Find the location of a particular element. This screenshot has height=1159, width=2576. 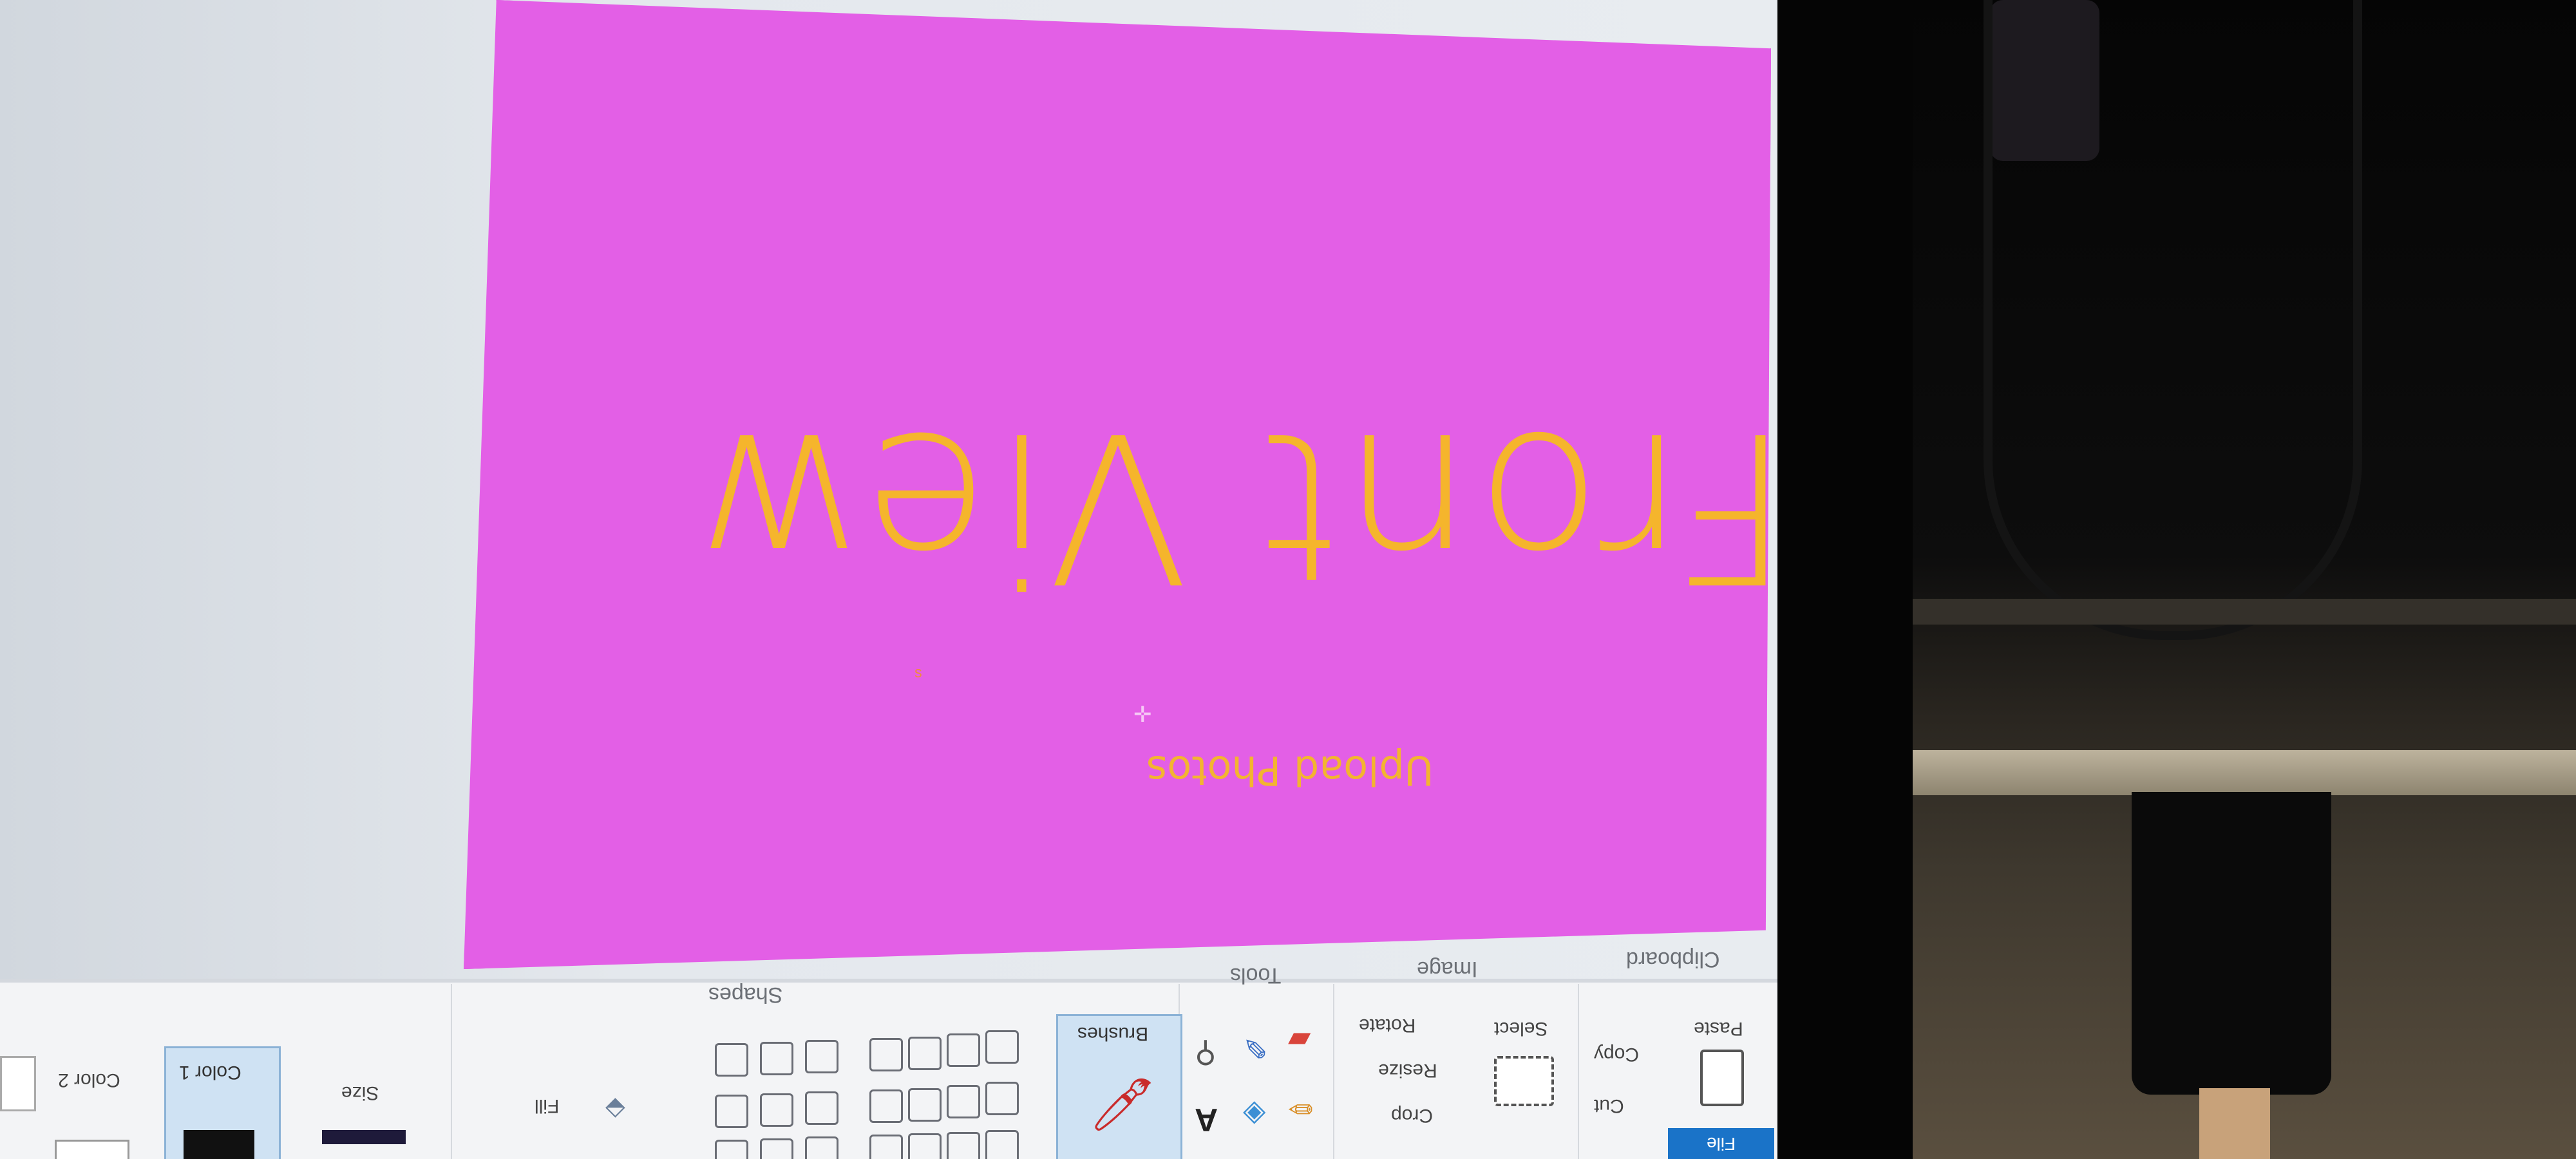

cursor-crosshair-icon: ✛ is located at coordinates (1142, 714).